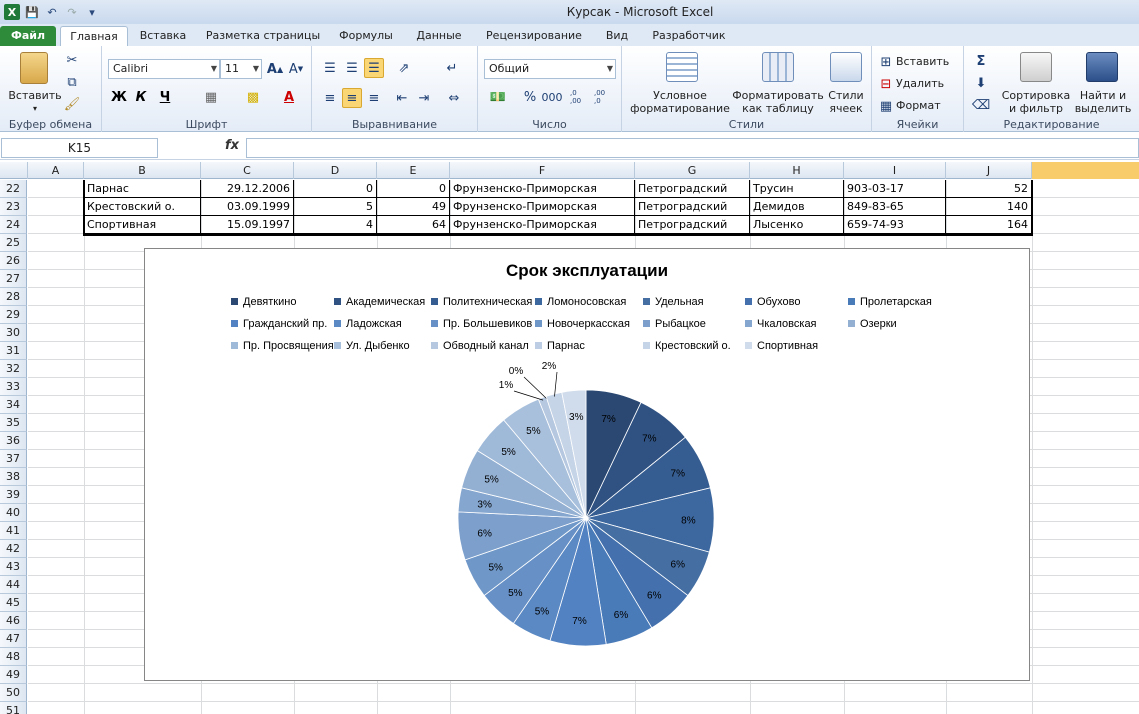 The image size is (1139, 714). I want to click on decrease-indent-icon: ⇤, so click(402, 98).